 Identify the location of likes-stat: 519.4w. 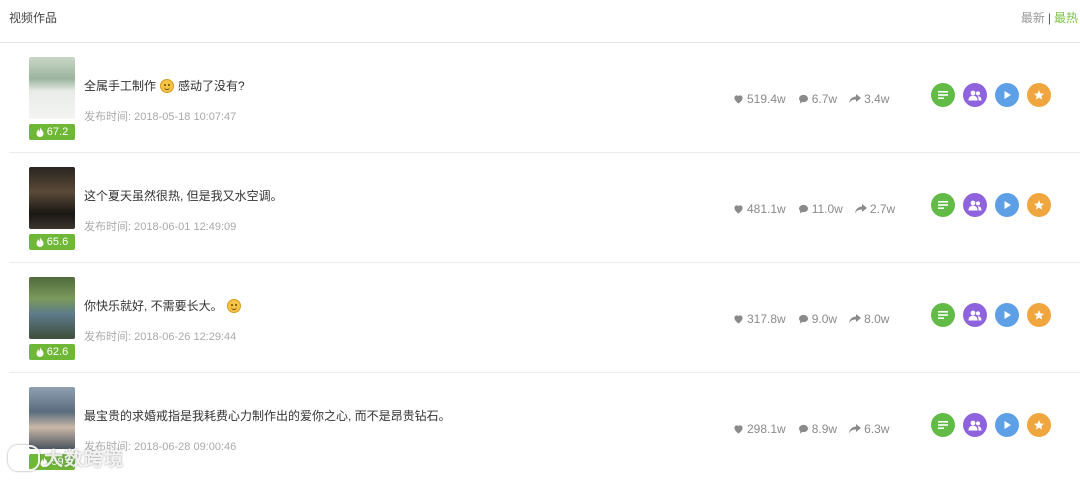
(759, 99).